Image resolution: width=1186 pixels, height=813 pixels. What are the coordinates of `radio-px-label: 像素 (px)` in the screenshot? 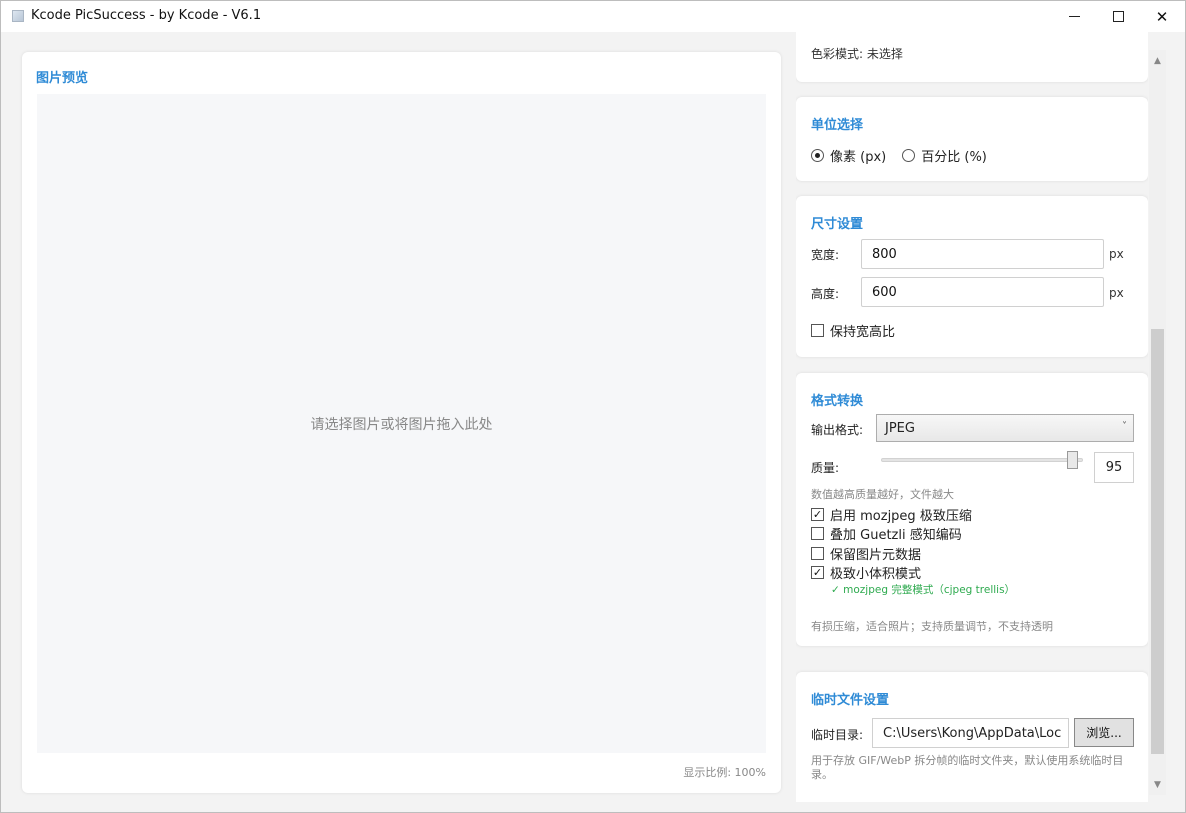 It's located at (858, 155).